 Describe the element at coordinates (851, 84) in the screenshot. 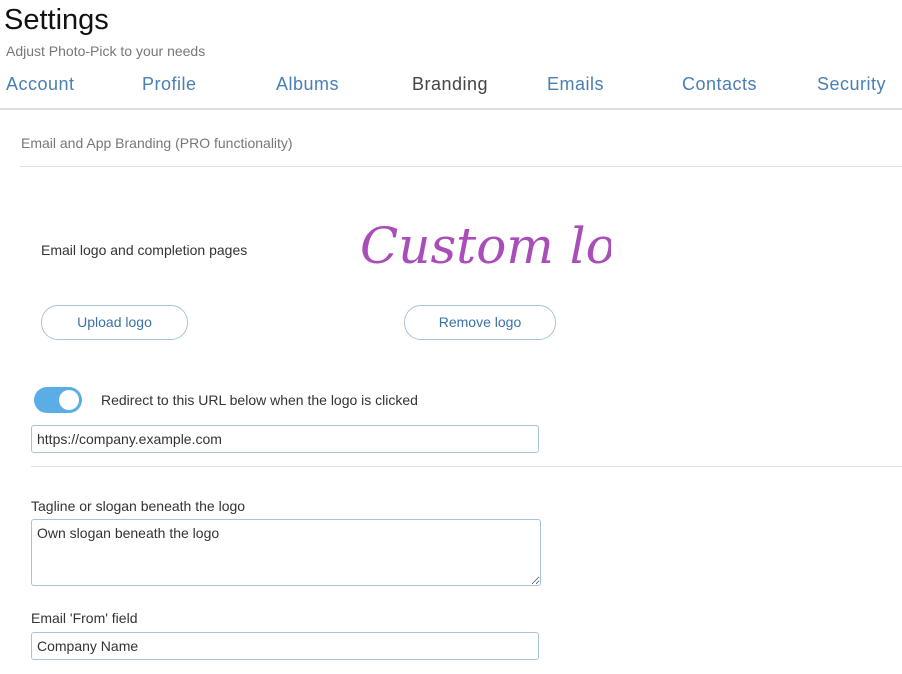

I see `tab-security: Security` at that location.